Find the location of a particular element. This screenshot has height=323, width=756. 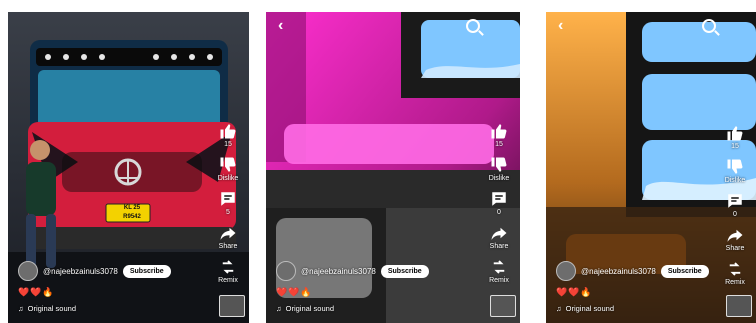

plate-line1: KL 25 is located at coordinates (132, 208).